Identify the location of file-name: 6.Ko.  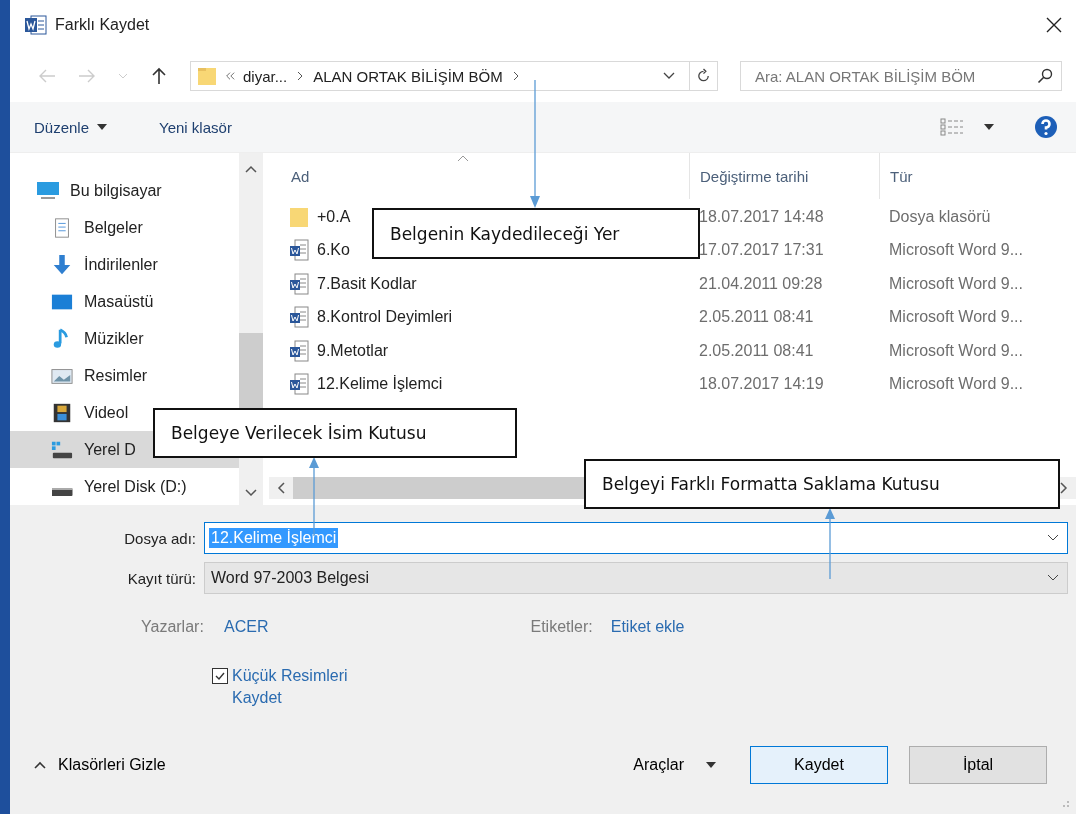
(333, 250).